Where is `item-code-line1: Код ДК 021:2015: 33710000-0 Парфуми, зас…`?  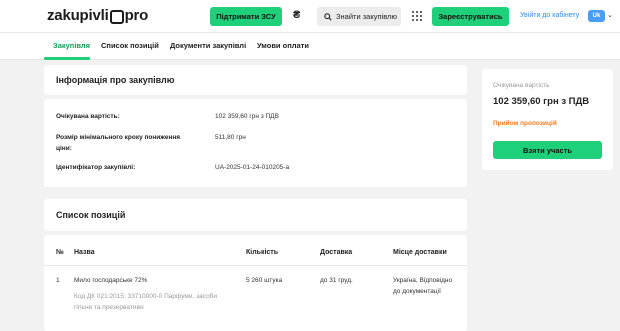
item-code-line1: Код ДК 021:2015: 33710000-0 Парфуми, зас… is located at coordinates (146, 296).